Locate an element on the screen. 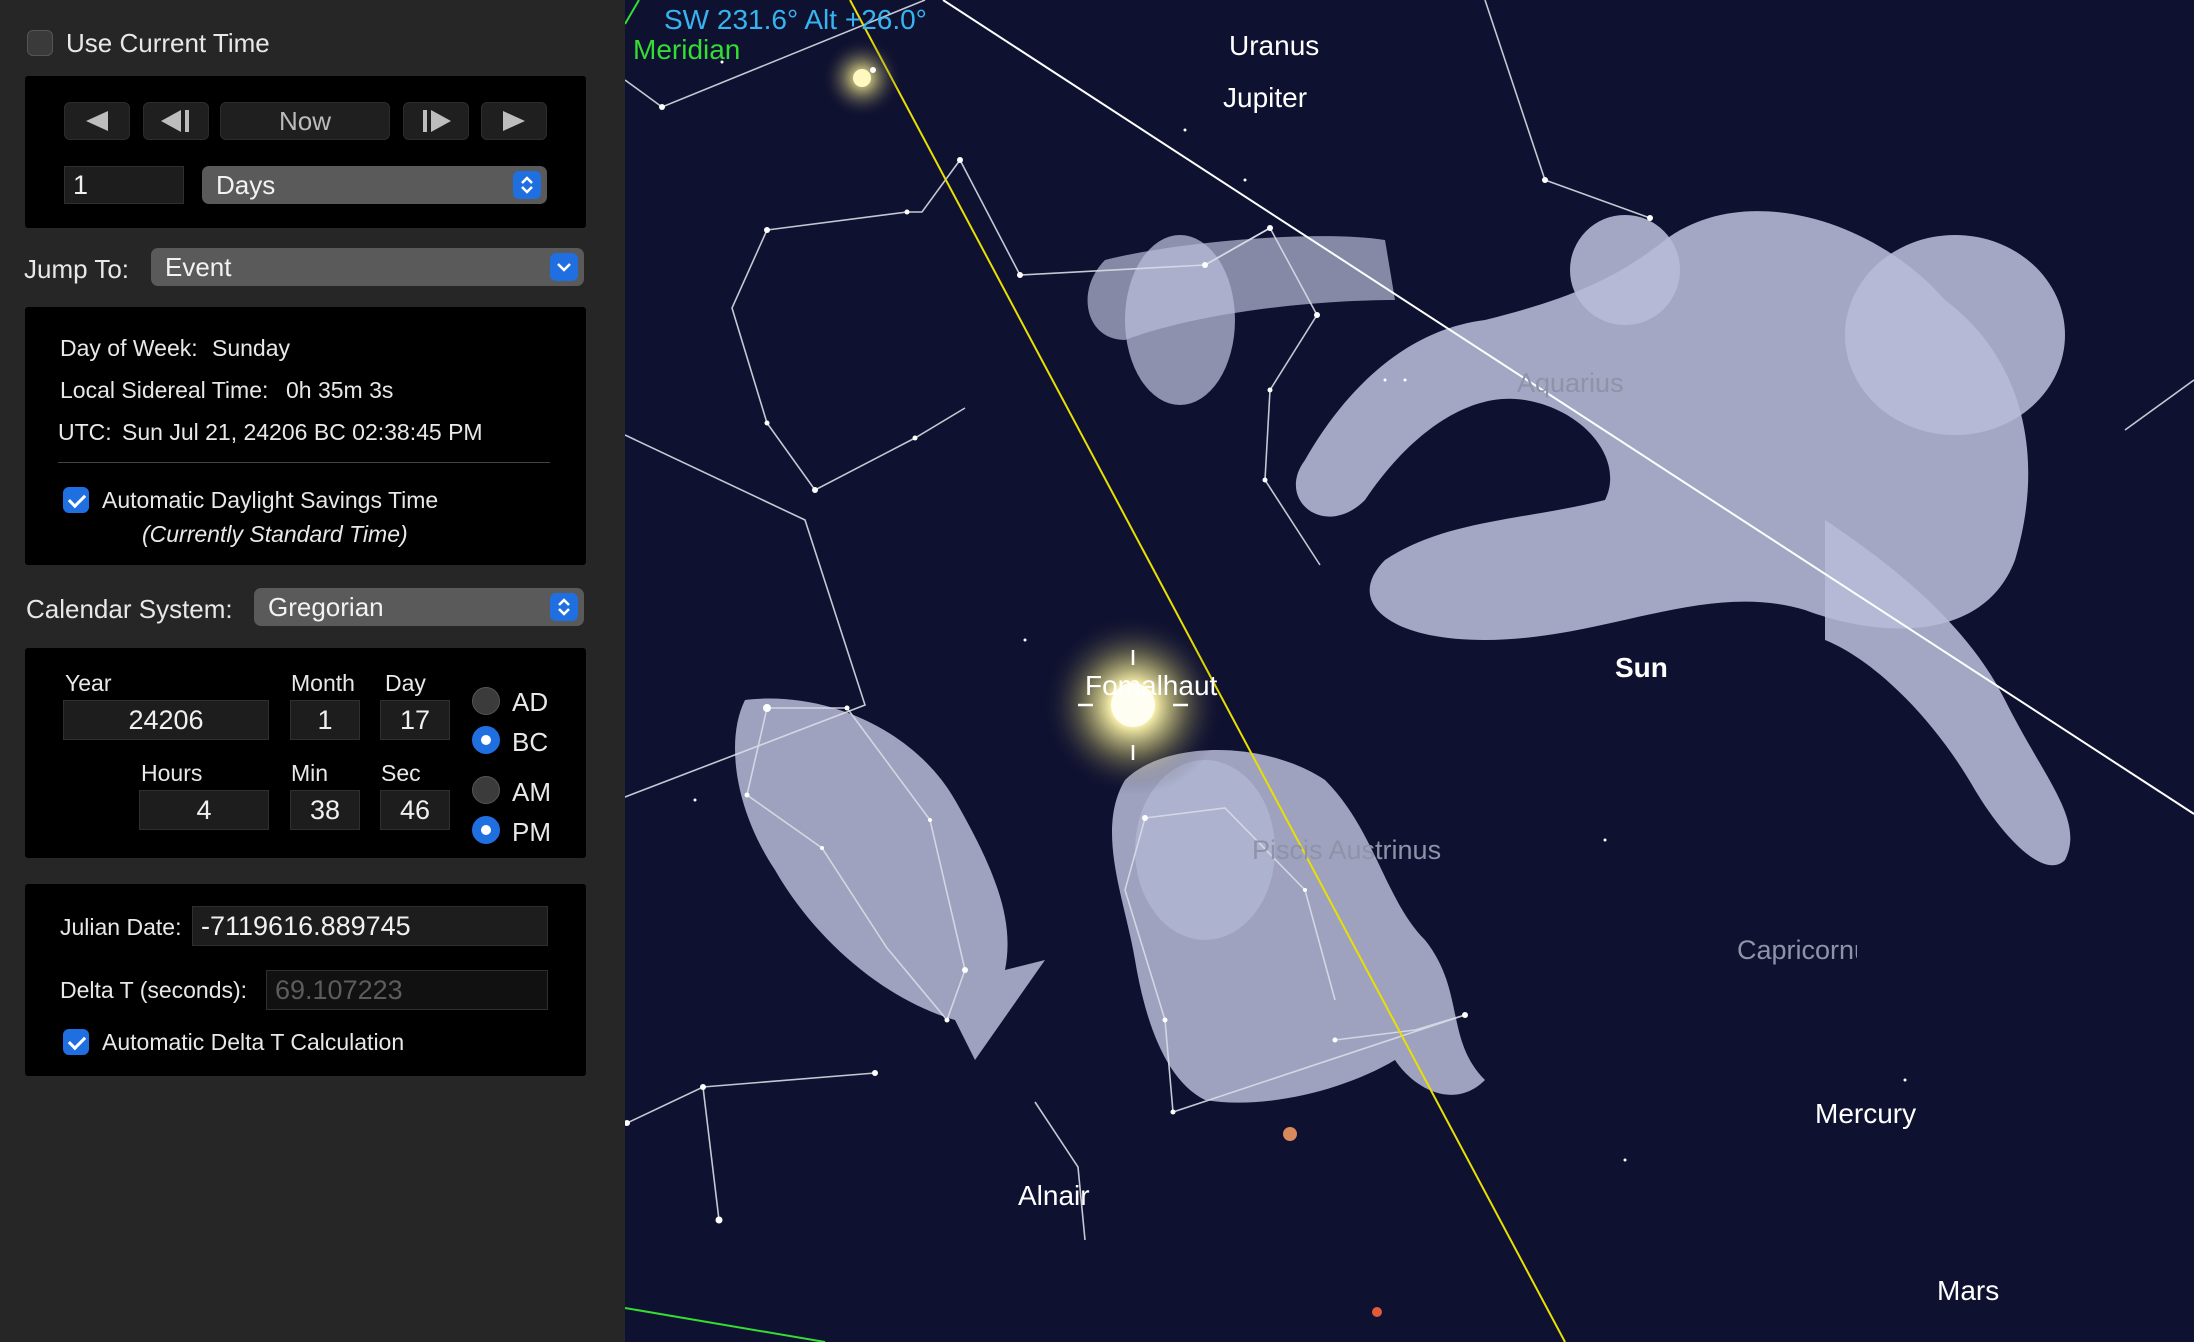 The image size is (2194, 1342). step-back-icon is located at coordinates (175, 121).